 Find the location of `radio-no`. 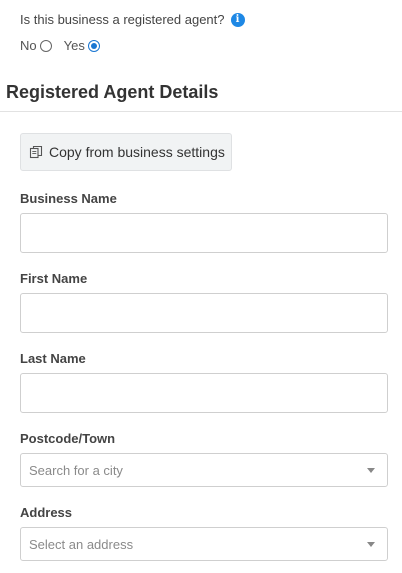

radio-no is located at coordinates (45, 45).